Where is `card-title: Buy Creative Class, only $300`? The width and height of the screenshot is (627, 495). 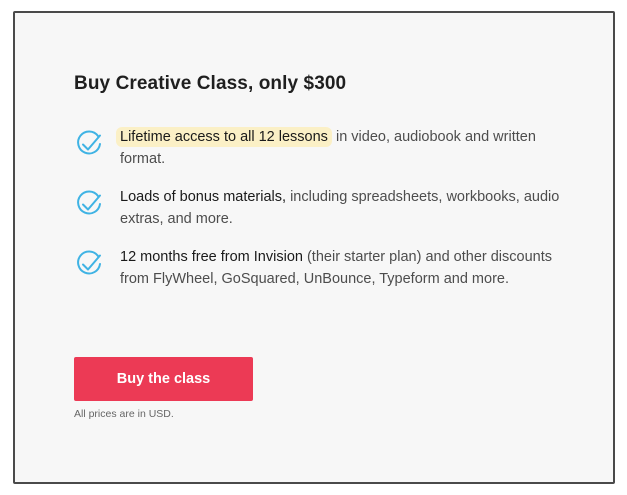 card-title: Buy Creative Class, only $300 is located at coordinates (210, 83).